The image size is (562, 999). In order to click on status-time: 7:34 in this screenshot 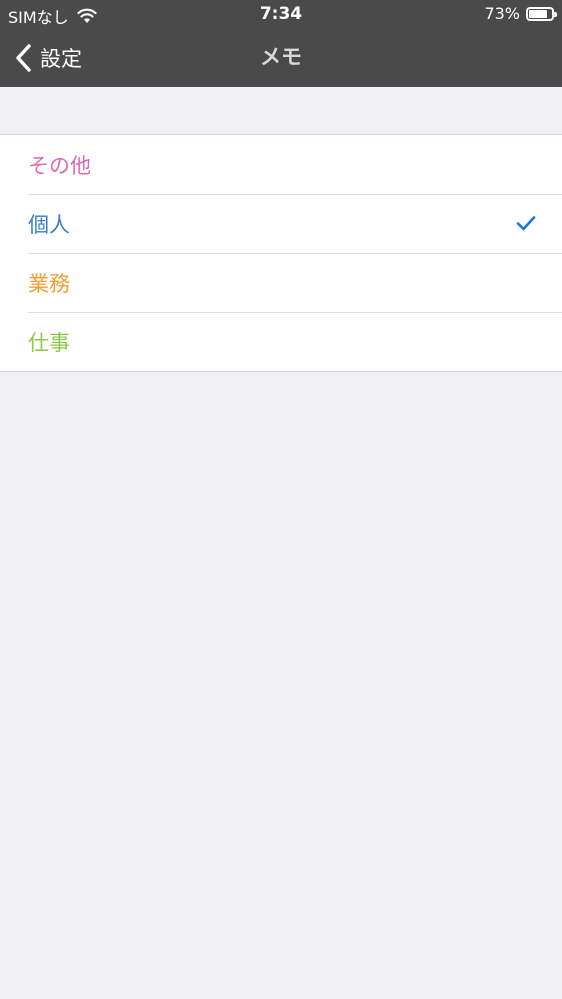, I will do `click(281, 14)`.